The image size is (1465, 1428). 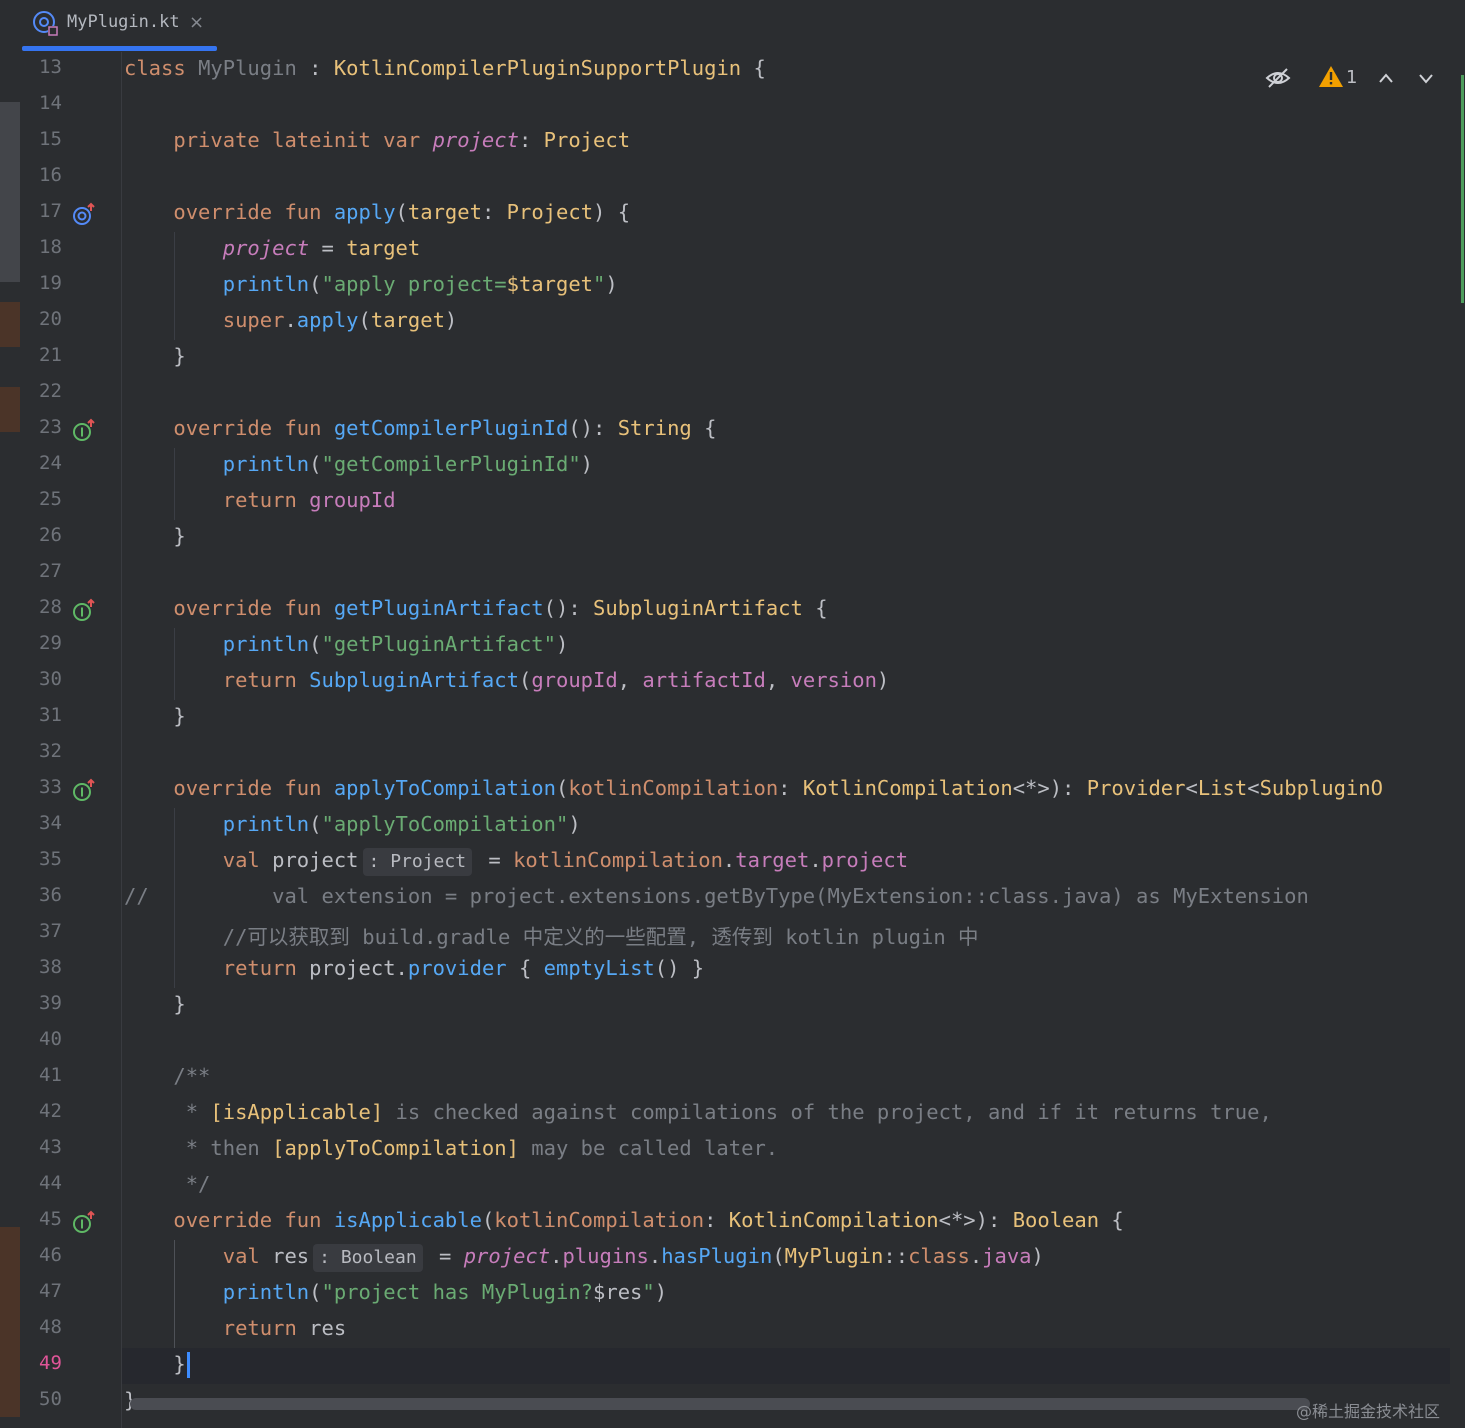 I want to click on line-number: 46, so click(x=59, y=1255).